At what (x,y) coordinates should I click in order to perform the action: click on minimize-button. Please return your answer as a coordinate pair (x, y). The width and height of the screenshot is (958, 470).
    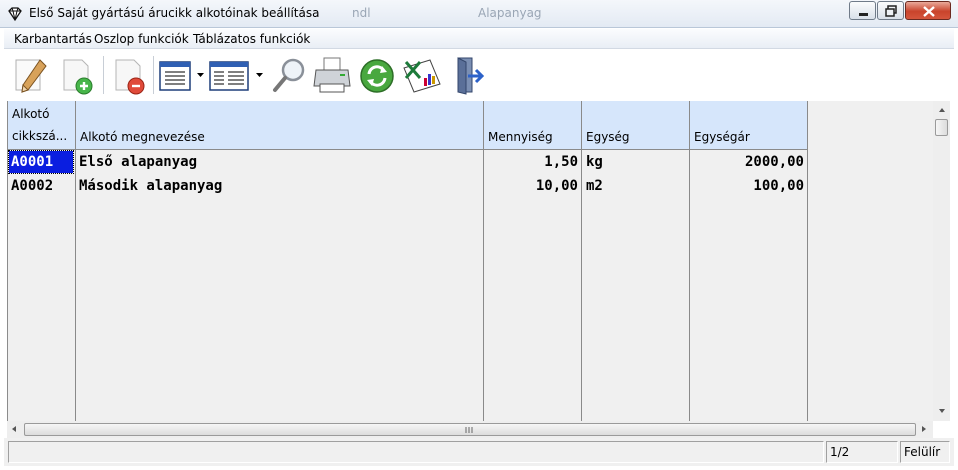
    Looking at the image, I should click on (862, 10).